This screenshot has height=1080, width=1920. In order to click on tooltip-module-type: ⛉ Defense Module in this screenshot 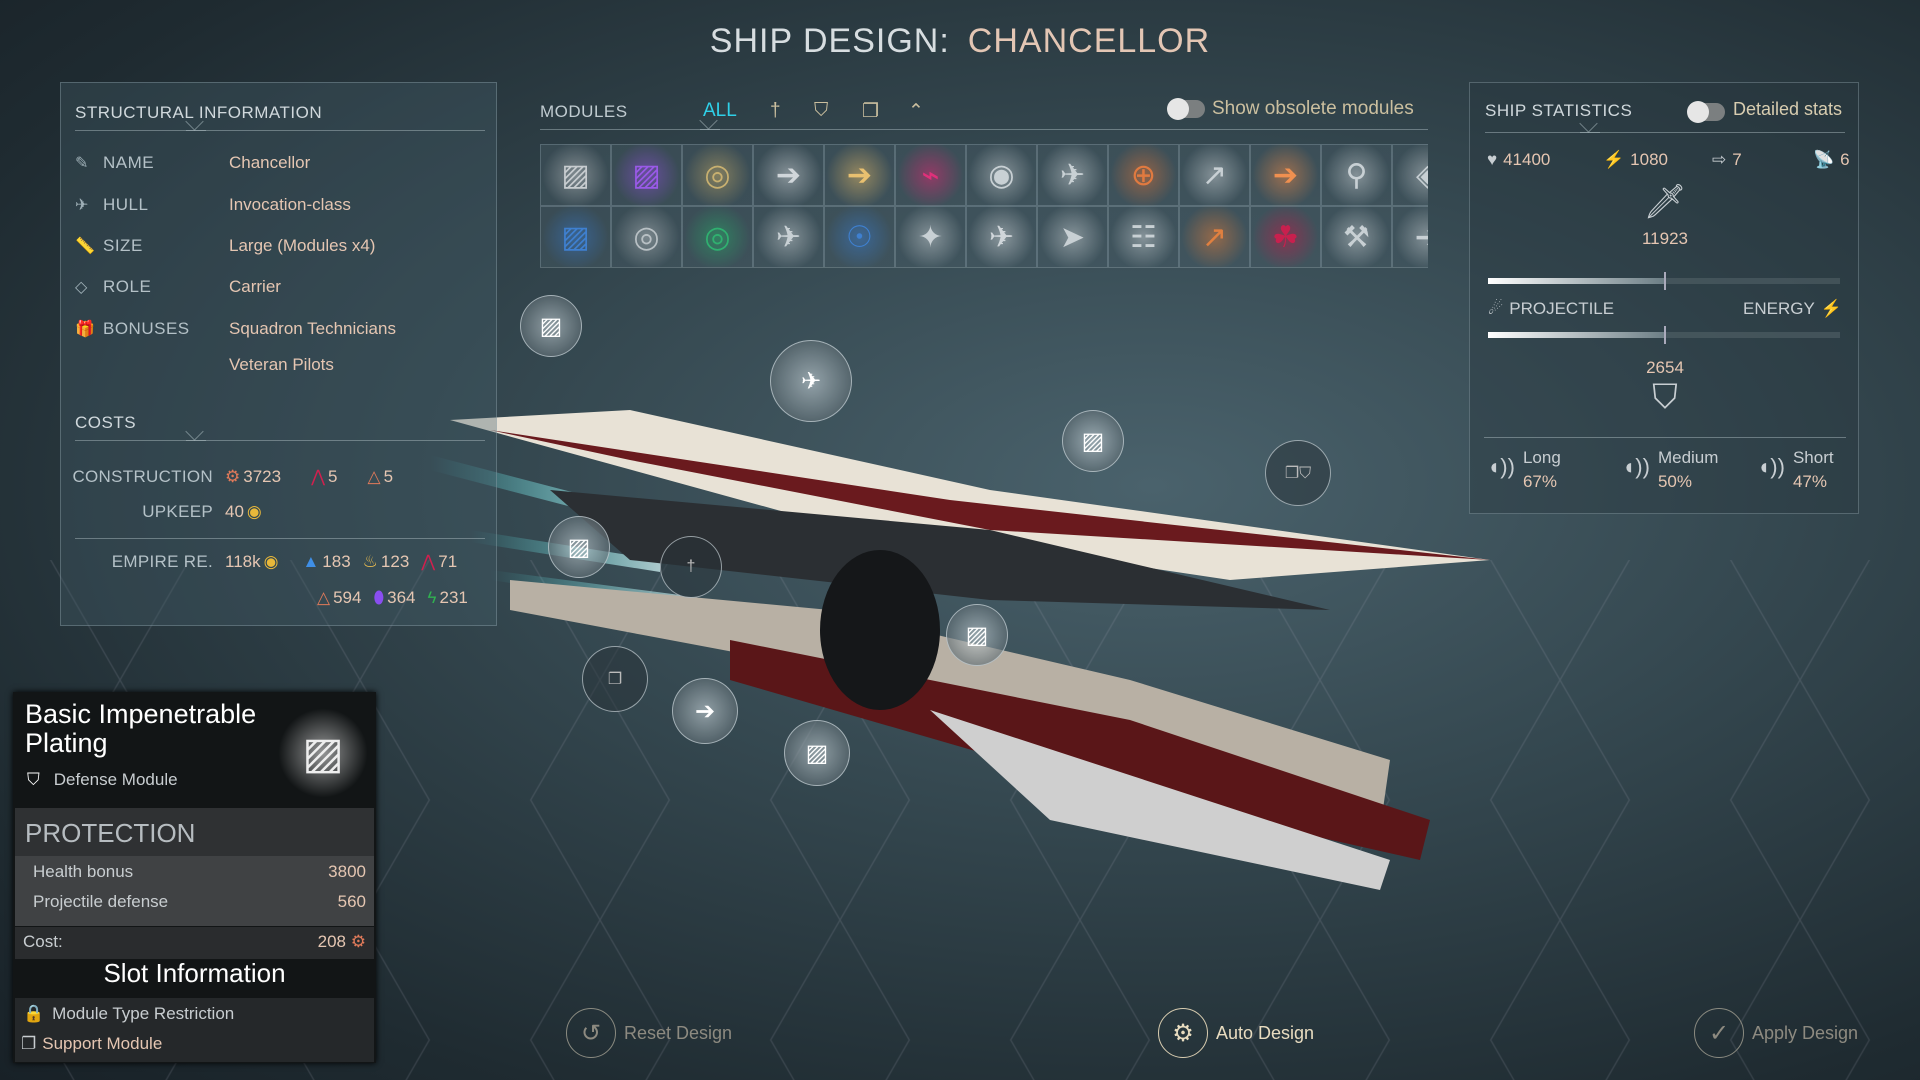, I will do `click(102, 779)`.